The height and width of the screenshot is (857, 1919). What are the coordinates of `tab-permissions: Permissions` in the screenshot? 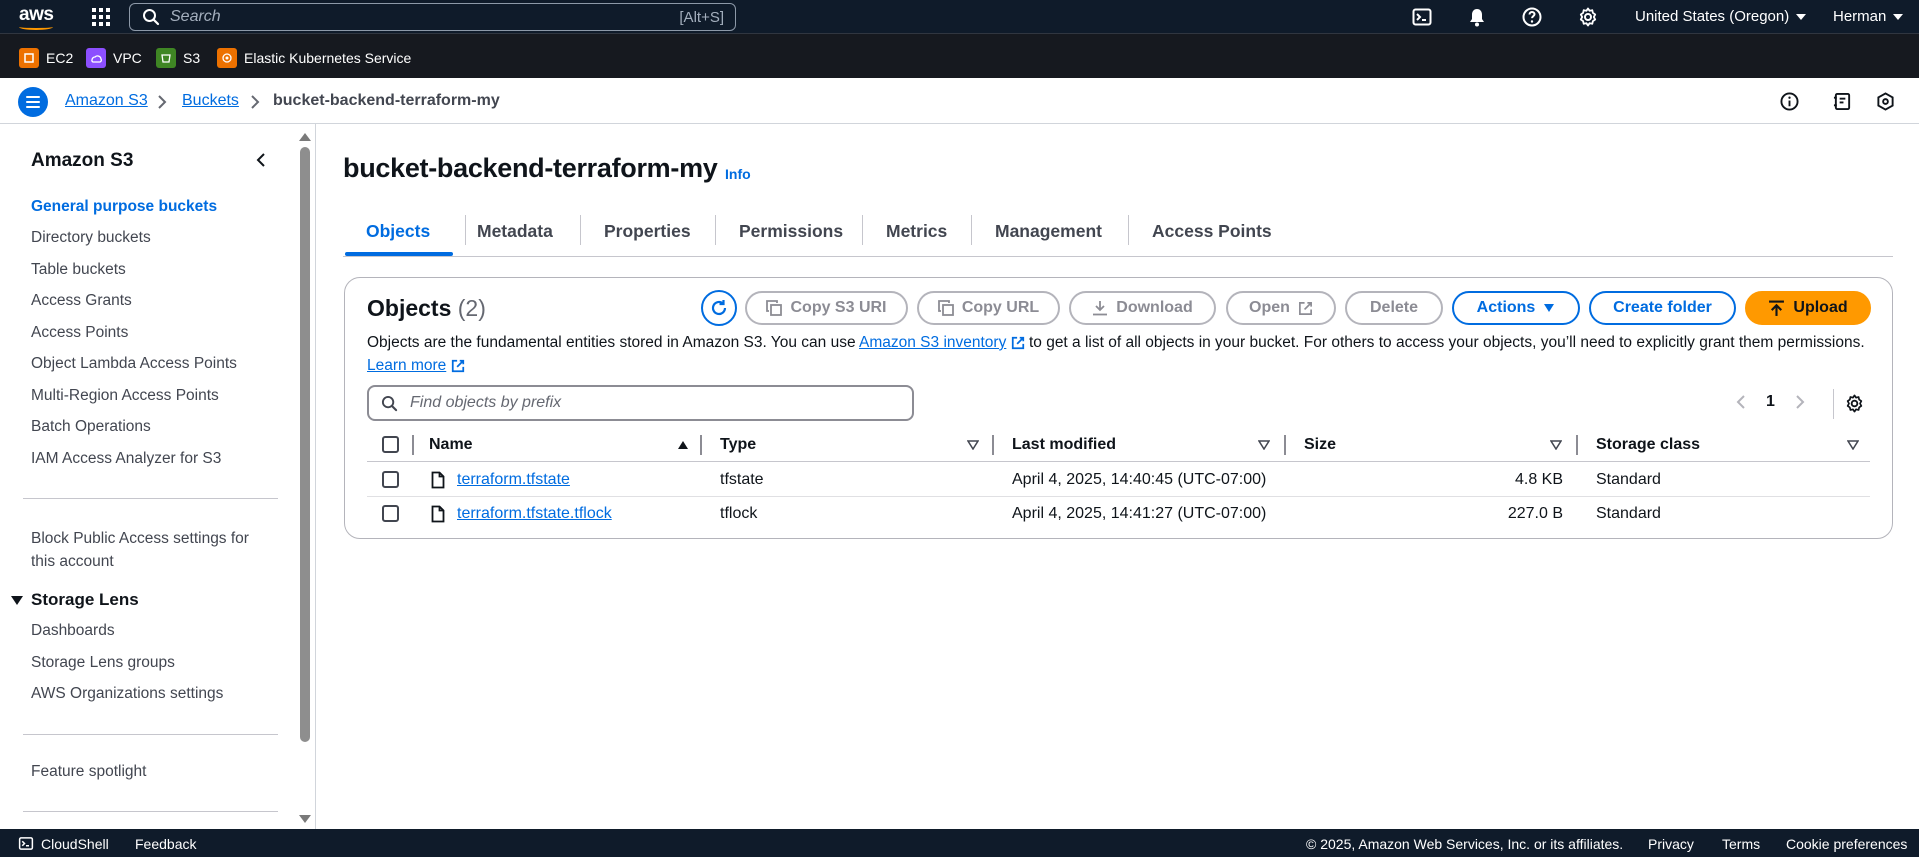 It's located at (791, 231).